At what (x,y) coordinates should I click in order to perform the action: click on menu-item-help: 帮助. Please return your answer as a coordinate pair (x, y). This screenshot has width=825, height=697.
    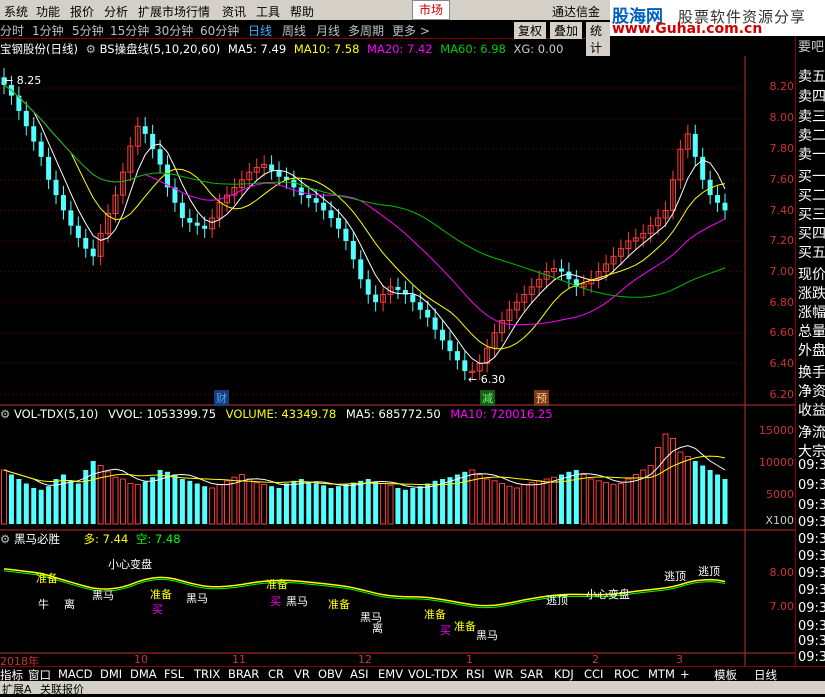
    Looking at the image, I should click on (302, 11).